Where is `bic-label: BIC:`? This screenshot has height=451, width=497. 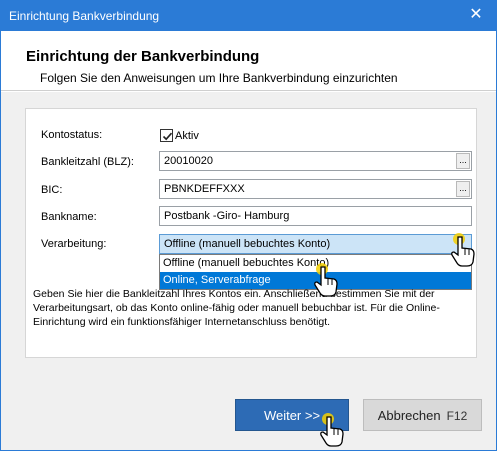
bic-label: BIC: is located at coordinates (52, 190).